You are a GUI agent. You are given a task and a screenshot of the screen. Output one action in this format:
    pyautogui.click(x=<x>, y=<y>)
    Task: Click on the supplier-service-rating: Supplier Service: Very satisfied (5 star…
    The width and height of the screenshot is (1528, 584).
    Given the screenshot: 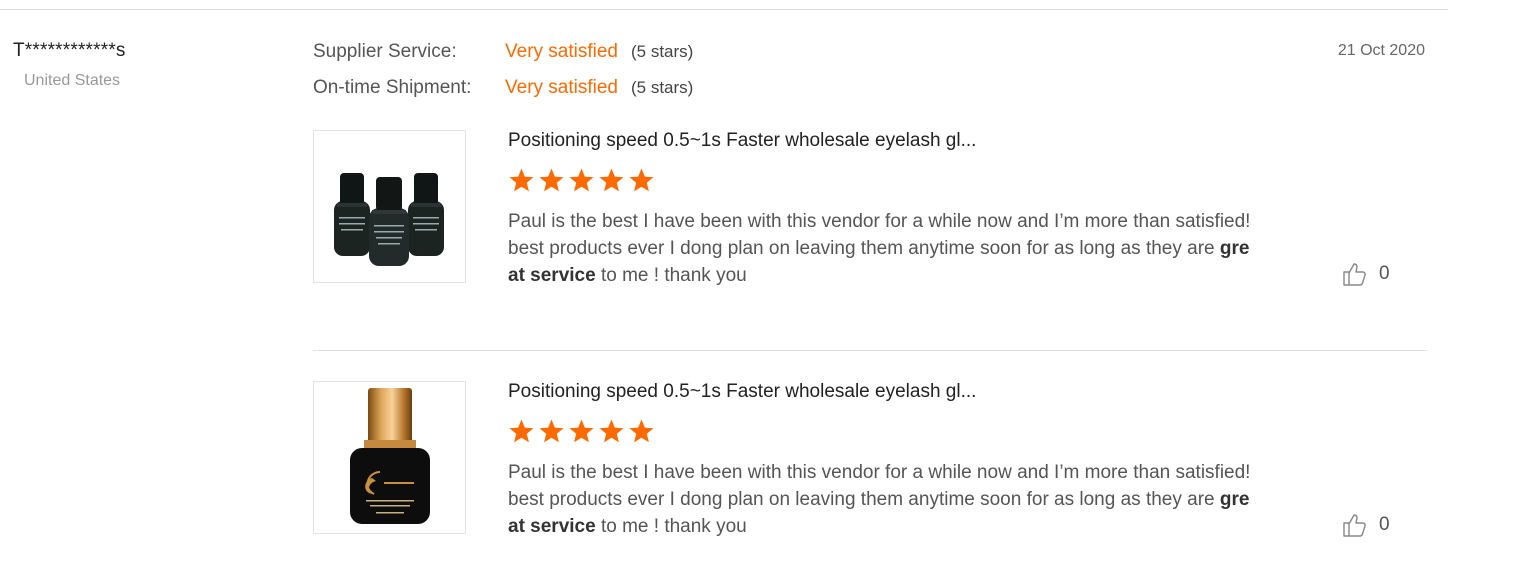 What is the action you would take?
    pyautogui.click(x=503, y=52)
    